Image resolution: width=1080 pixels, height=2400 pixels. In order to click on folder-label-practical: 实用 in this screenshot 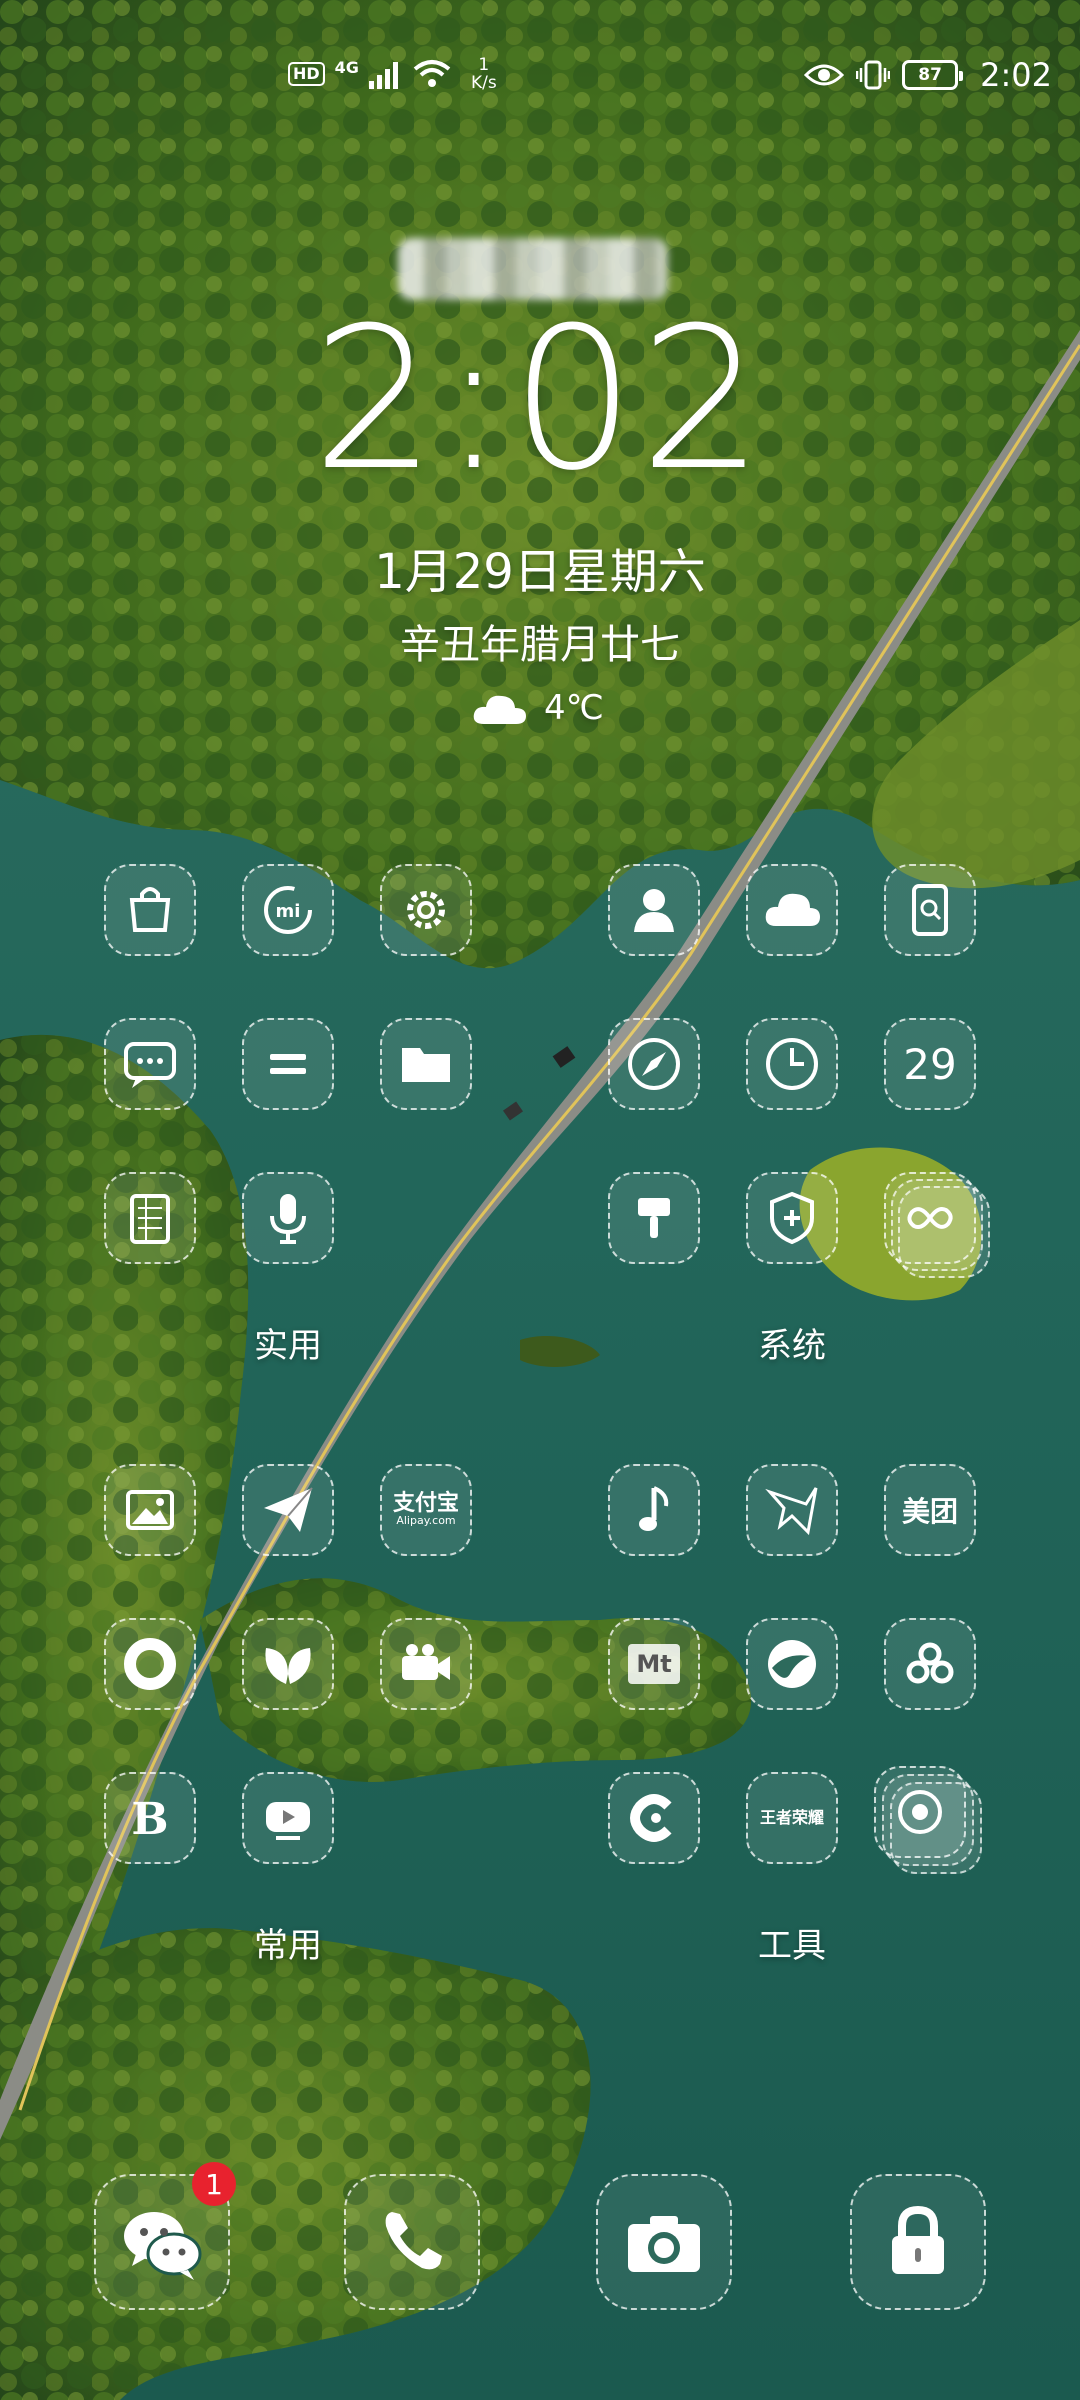, I will do `click(288, 1346)`.